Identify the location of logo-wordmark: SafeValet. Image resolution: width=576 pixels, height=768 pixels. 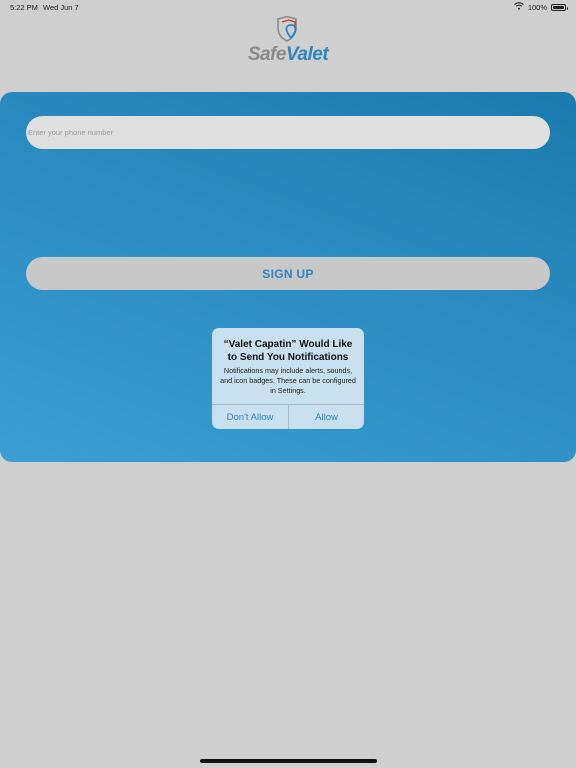
(288, 55).